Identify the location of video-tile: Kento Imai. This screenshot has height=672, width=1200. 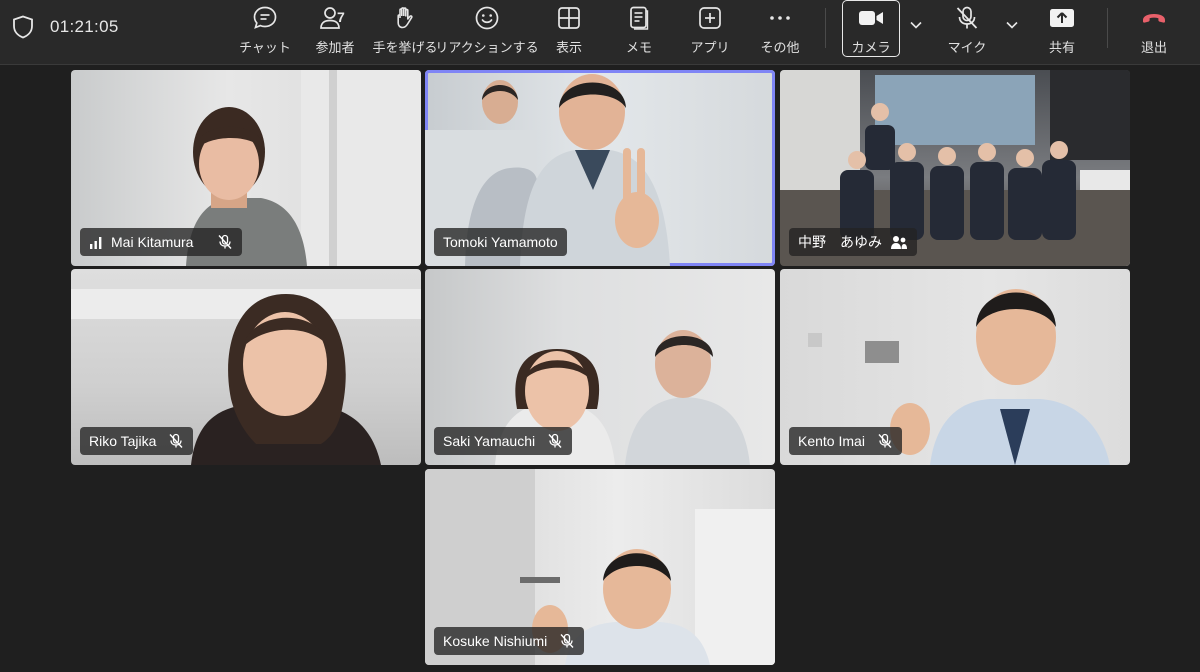
(955, 367).